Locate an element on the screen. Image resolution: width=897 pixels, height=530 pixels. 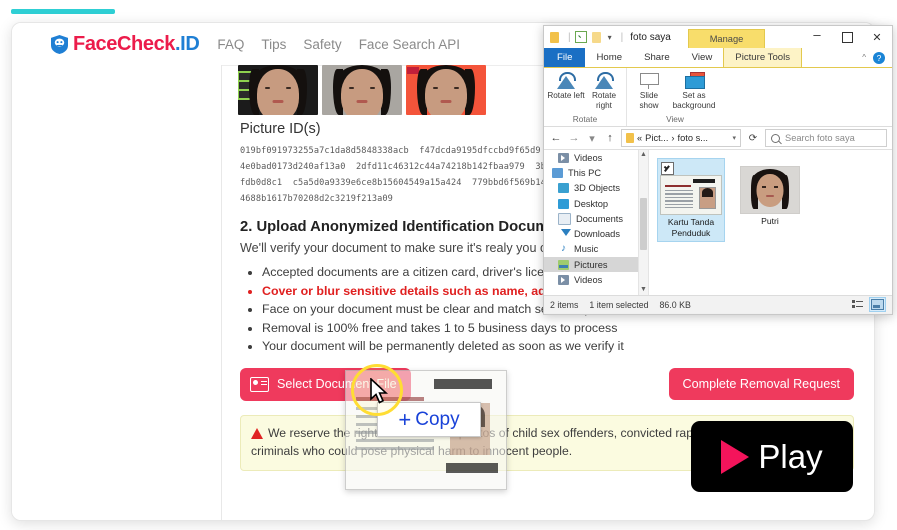
list-item: Putri is located at coordinates (770, 194).